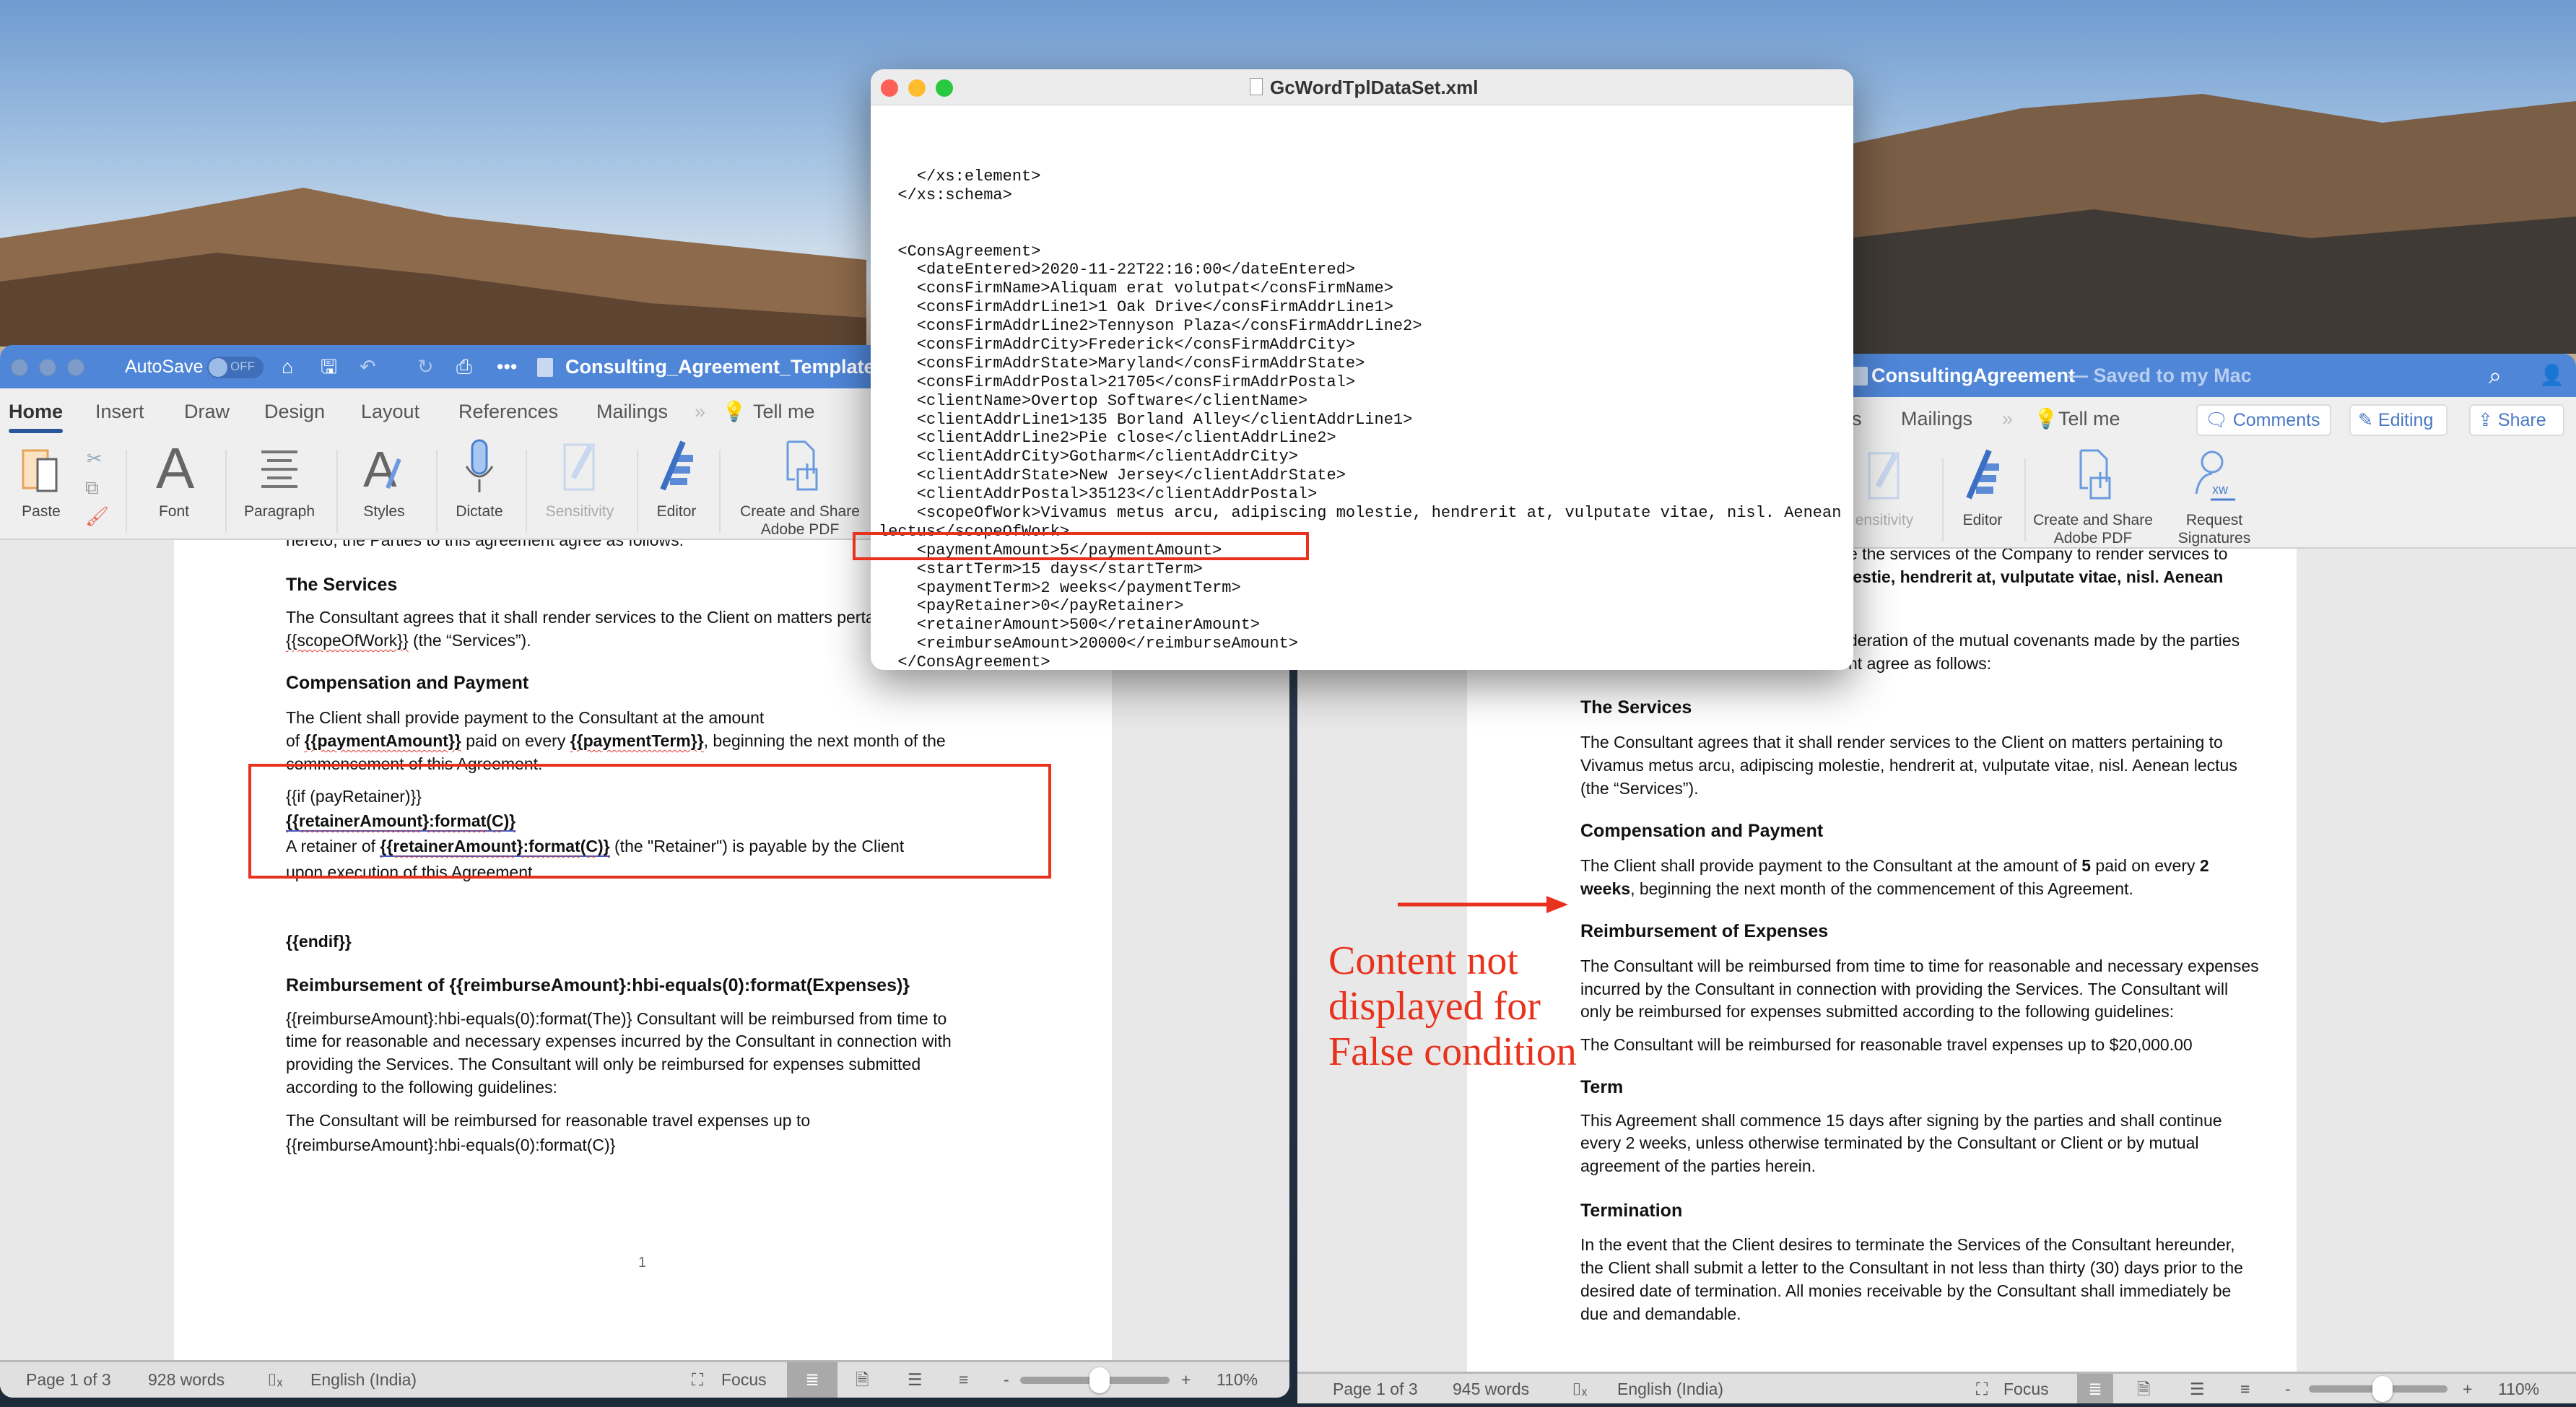 The height and width of the screenshot is (1407, 2576). I want to click on editing-button: ✎ Editing, so click(2398, 420).